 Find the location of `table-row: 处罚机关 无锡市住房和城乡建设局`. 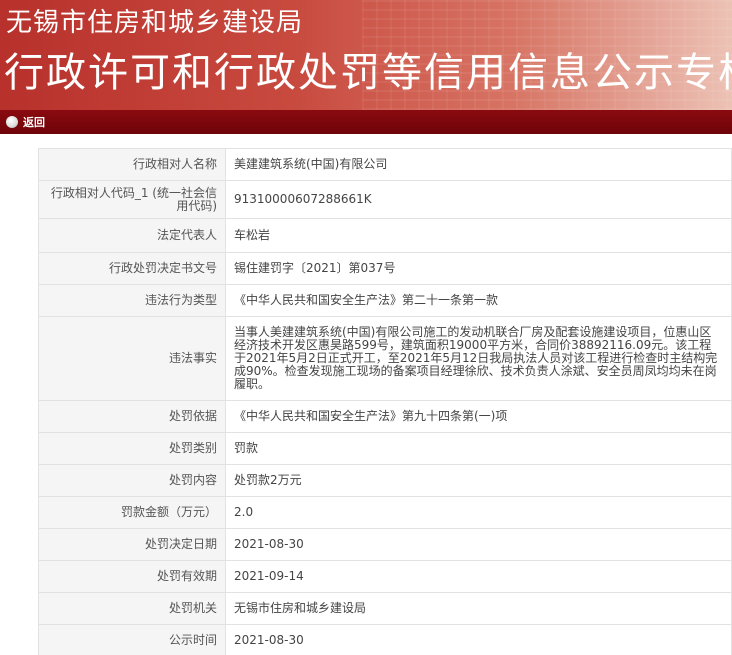

table-row: 处罚机关 无锡市住房和城乡建设局 is located at coordinates (385, 608).